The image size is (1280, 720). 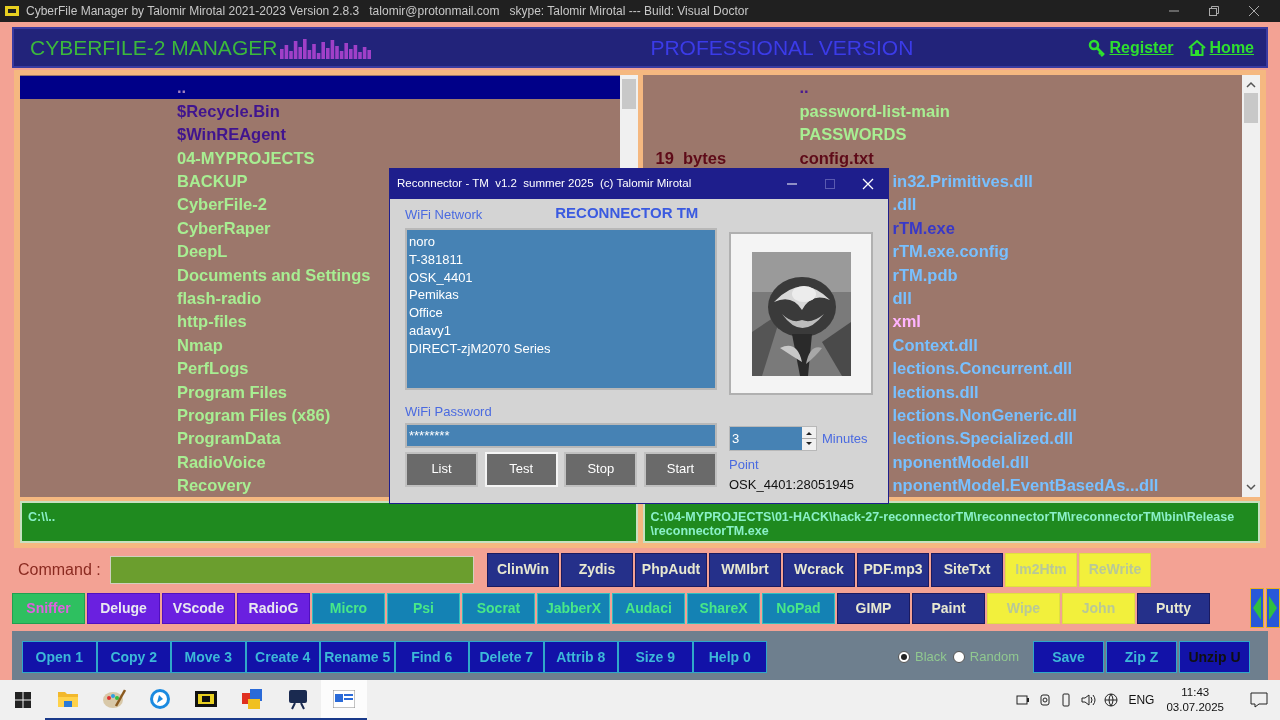 What do you see at coordinates (1195, 692) in the screenshot?
I see `clock-time: 11:43` at bounding box center [1195, 692].